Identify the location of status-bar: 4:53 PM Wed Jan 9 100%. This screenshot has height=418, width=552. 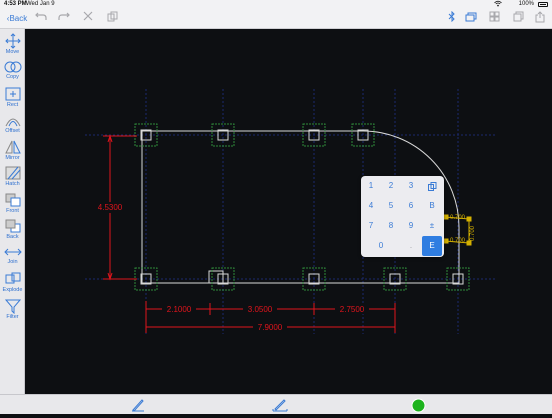
(276, 4).